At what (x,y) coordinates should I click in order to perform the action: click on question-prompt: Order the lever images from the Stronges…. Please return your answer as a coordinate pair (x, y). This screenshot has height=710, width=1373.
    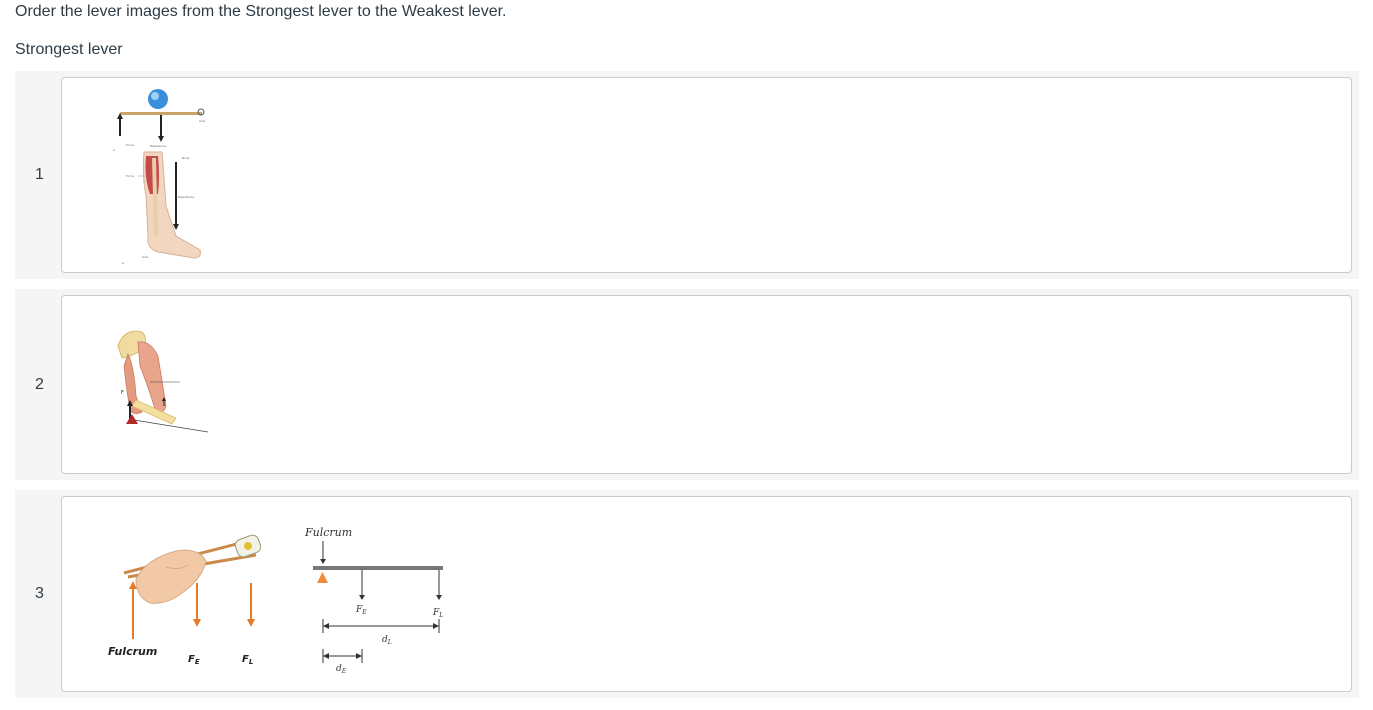
    Looking at the image, I should click on (261, 11).